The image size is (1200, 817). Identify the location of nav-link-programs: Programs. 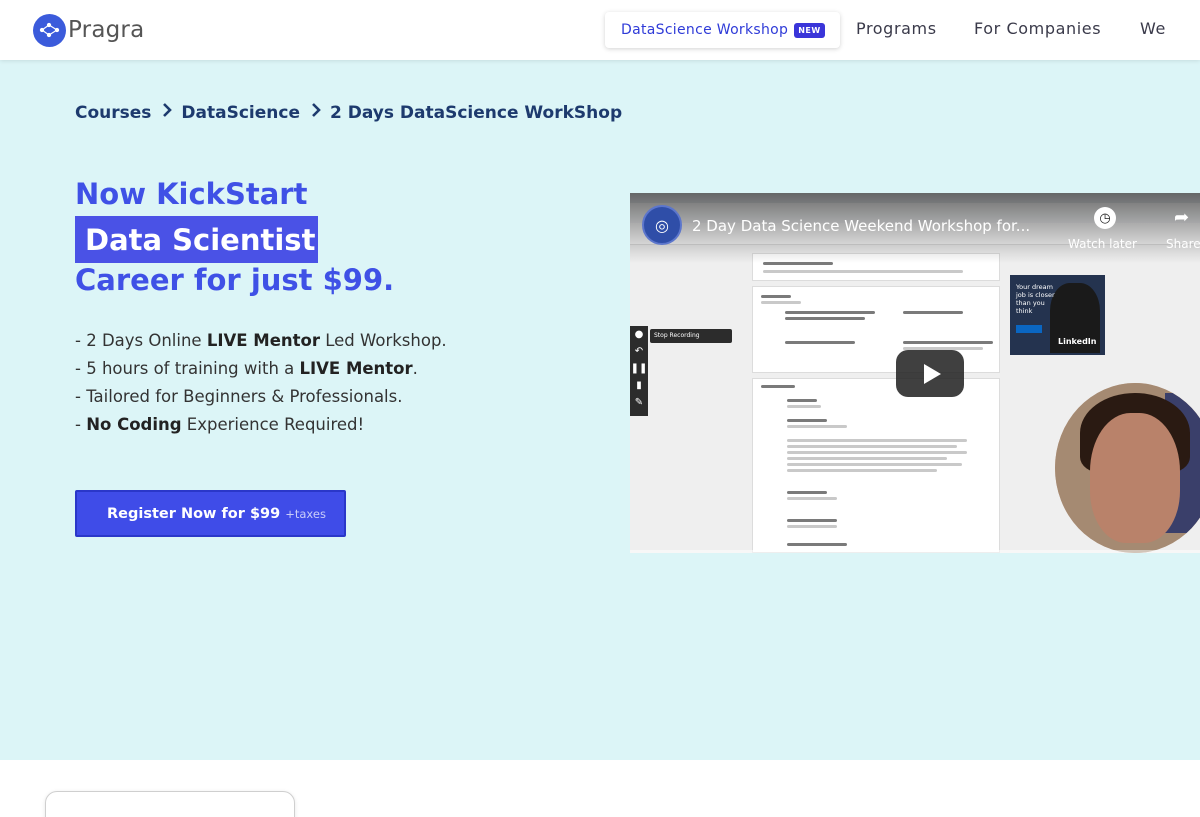
(896, 28).